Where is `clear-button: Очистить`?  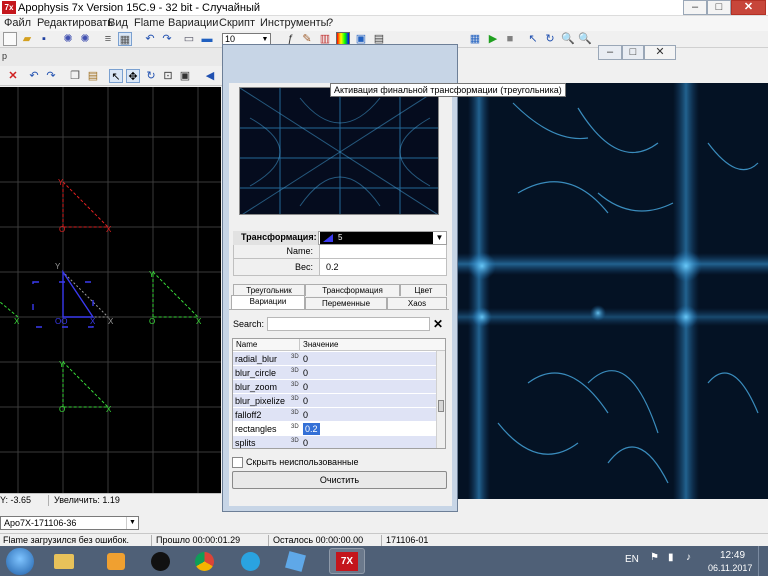 clear-button: Очистить is located at coordinates (339, 480).